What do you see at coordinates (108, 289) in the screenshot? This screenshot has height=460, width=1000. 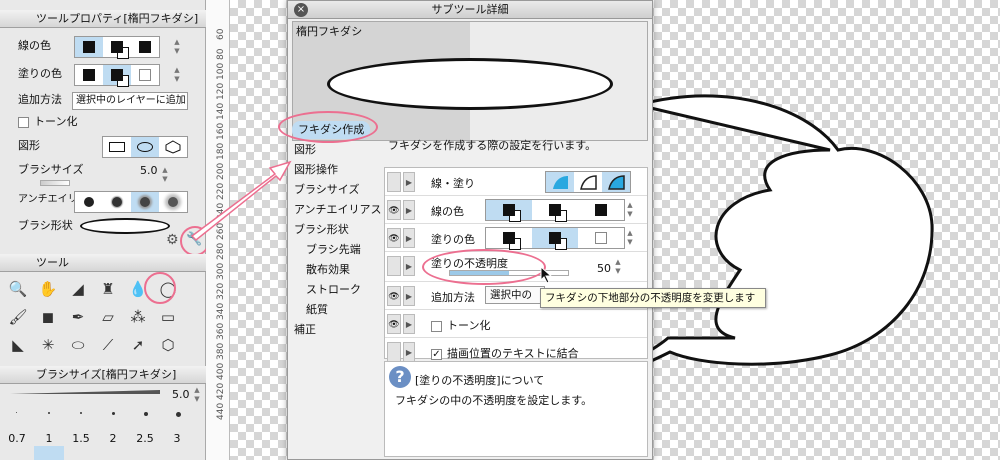 I see `ink-bottle-icon: ♜` at bounding box center [108, 289].